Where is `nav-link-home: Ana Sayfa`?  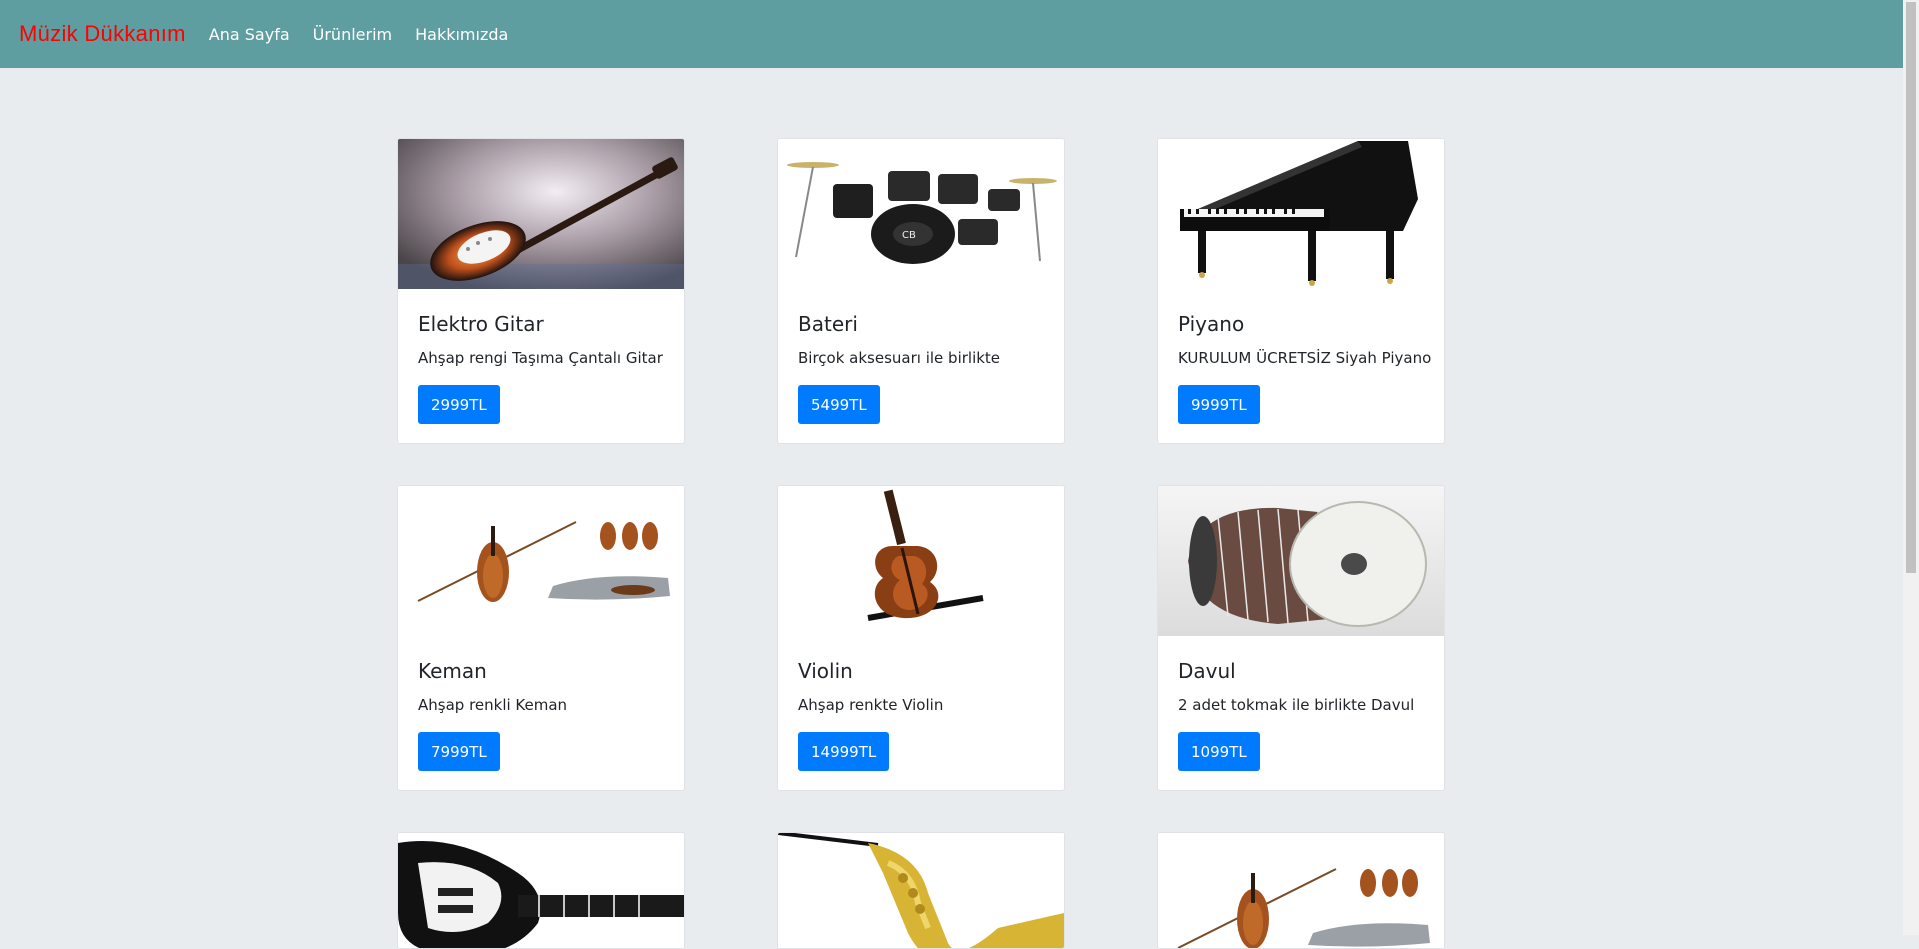 nav-link-home: Ana Sayfa is located at coordinates (249, 34).